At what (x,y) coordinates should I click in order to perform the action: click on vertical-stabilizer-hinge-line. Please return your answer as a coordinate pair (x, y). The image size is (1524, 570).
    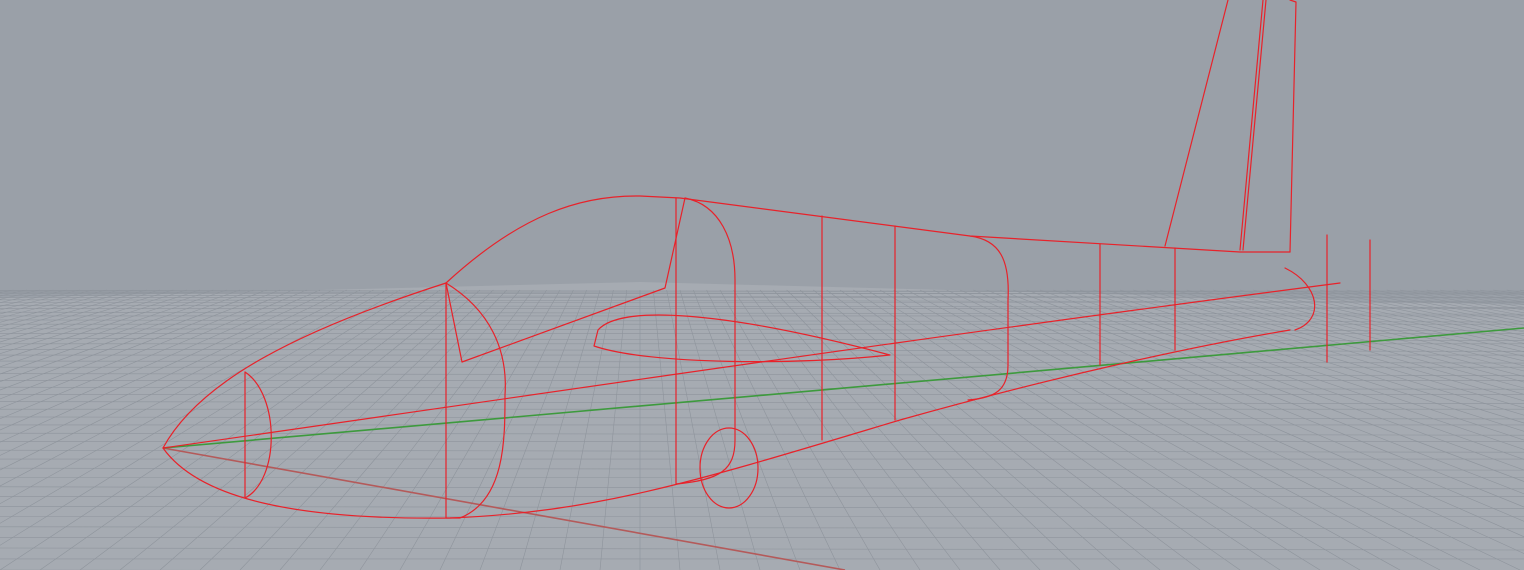
    Looking at the image, I should click on (1253, 125).